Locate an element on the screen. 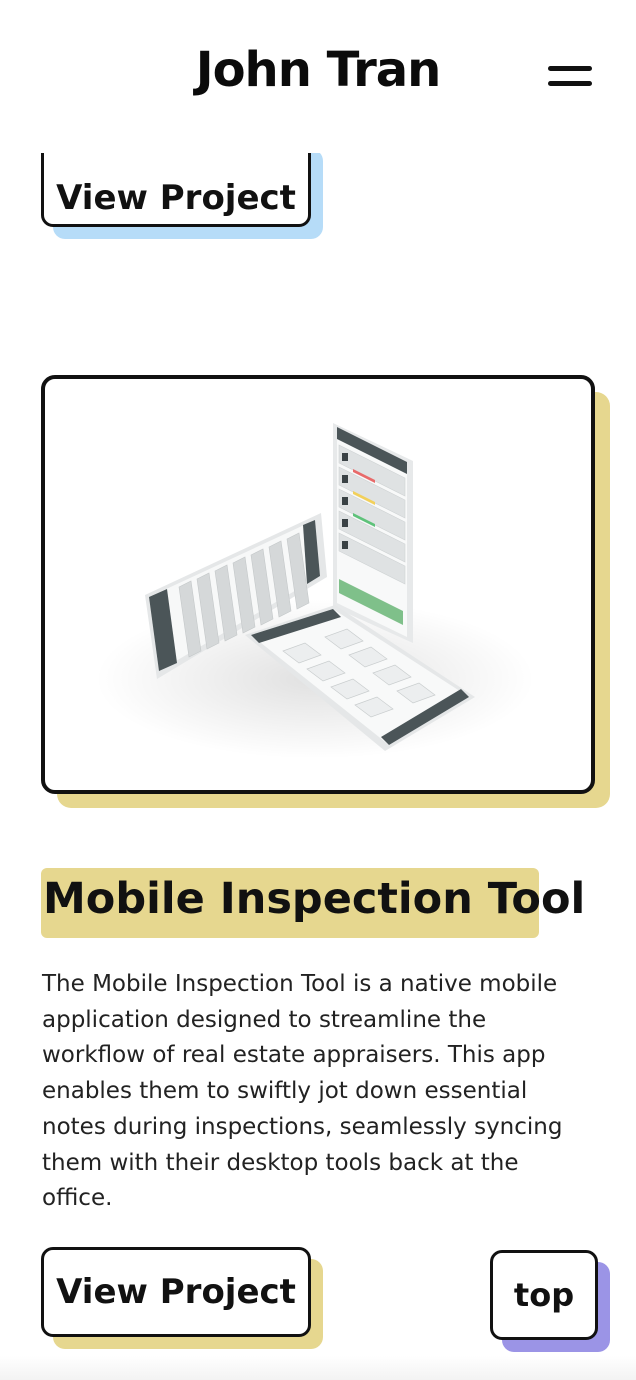 The image size is (636, 1380). site-header: John Tran is located at coordinates (318, 76).